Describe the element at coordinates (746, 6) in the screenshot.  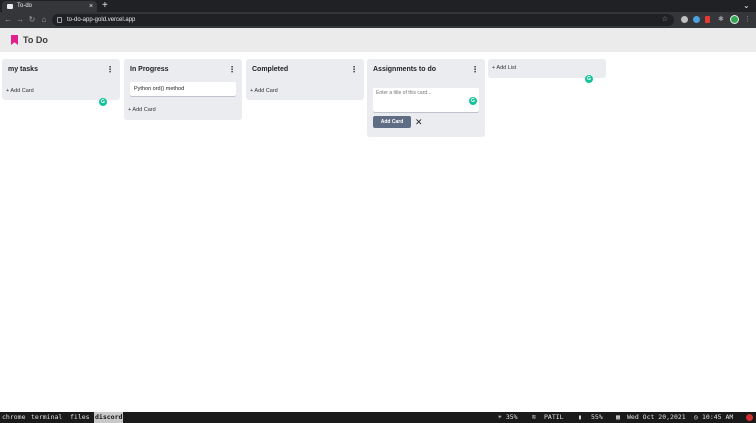
I see `tab-search-chevron-icon: ⌄` at that location.